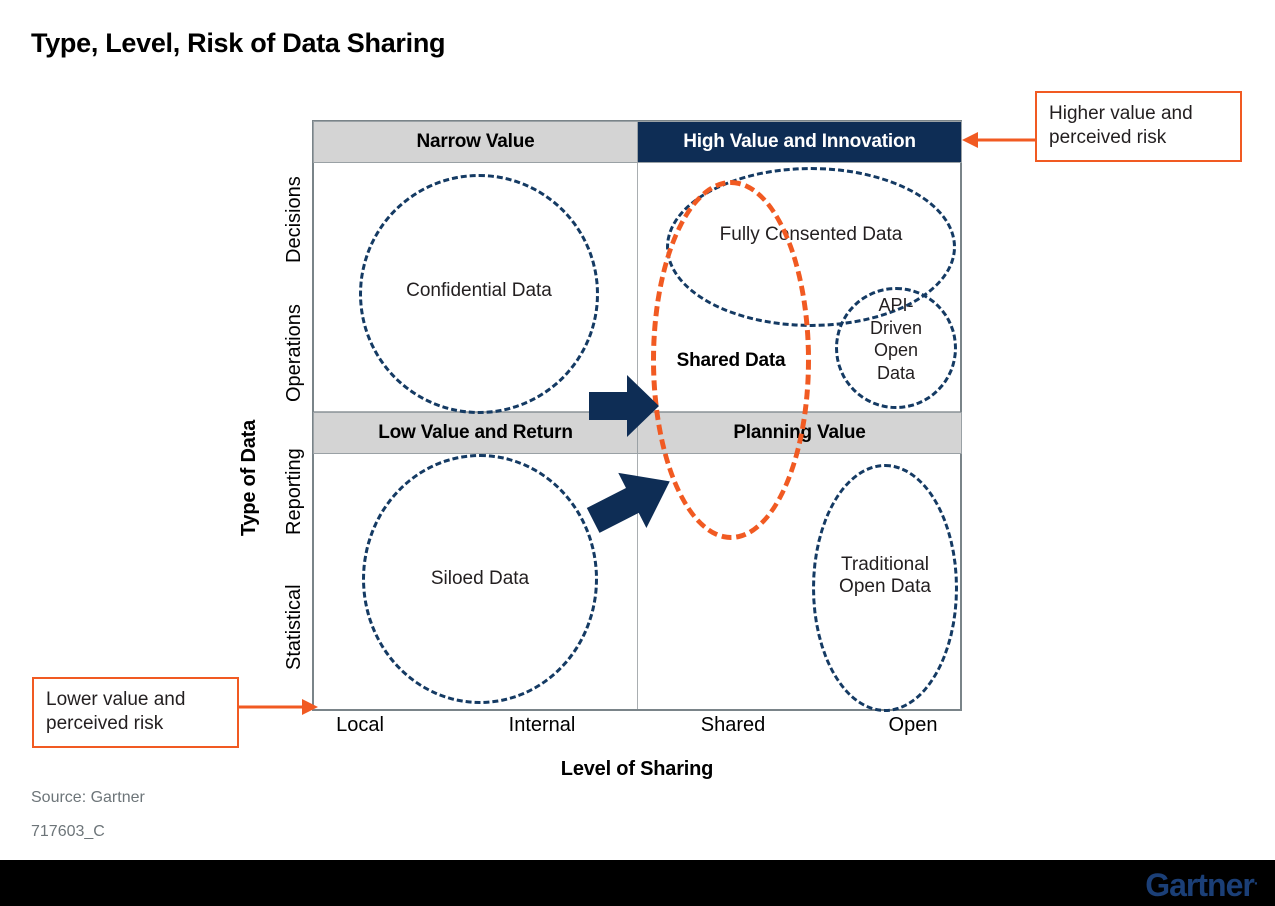 The height and width of the screenshot is (906, 1275). What do you see at coordinates (88, 797) in the screenshot?
I see `source-label: Source: Gartner` at bounding box center [88, 797].